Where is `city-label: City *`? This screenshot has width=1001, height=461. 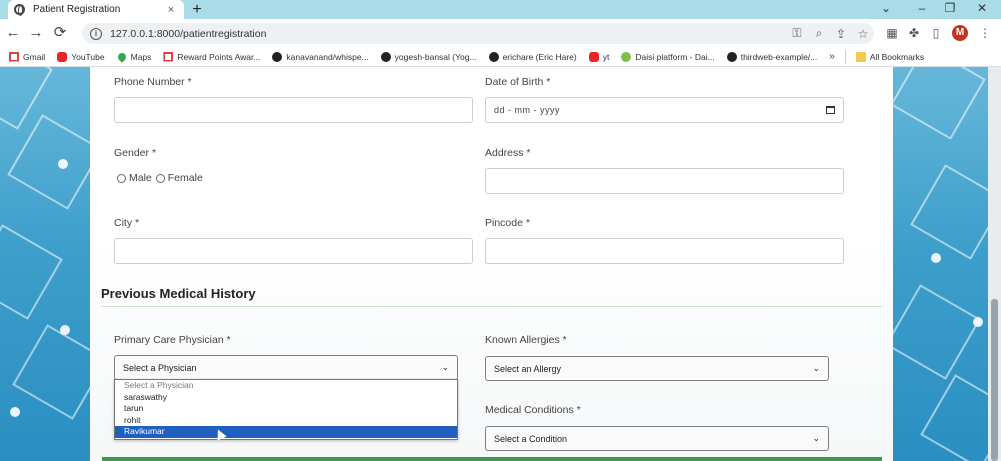 city-label: City * is located at coordinates (127, 223).